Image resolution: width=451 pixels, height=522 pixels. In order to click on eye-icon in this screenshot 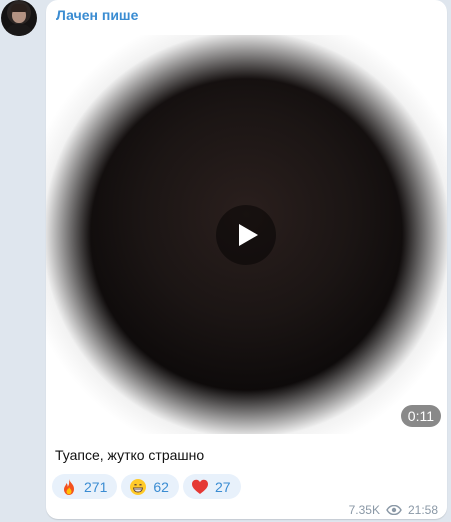, I will do `click(394, 510)`.